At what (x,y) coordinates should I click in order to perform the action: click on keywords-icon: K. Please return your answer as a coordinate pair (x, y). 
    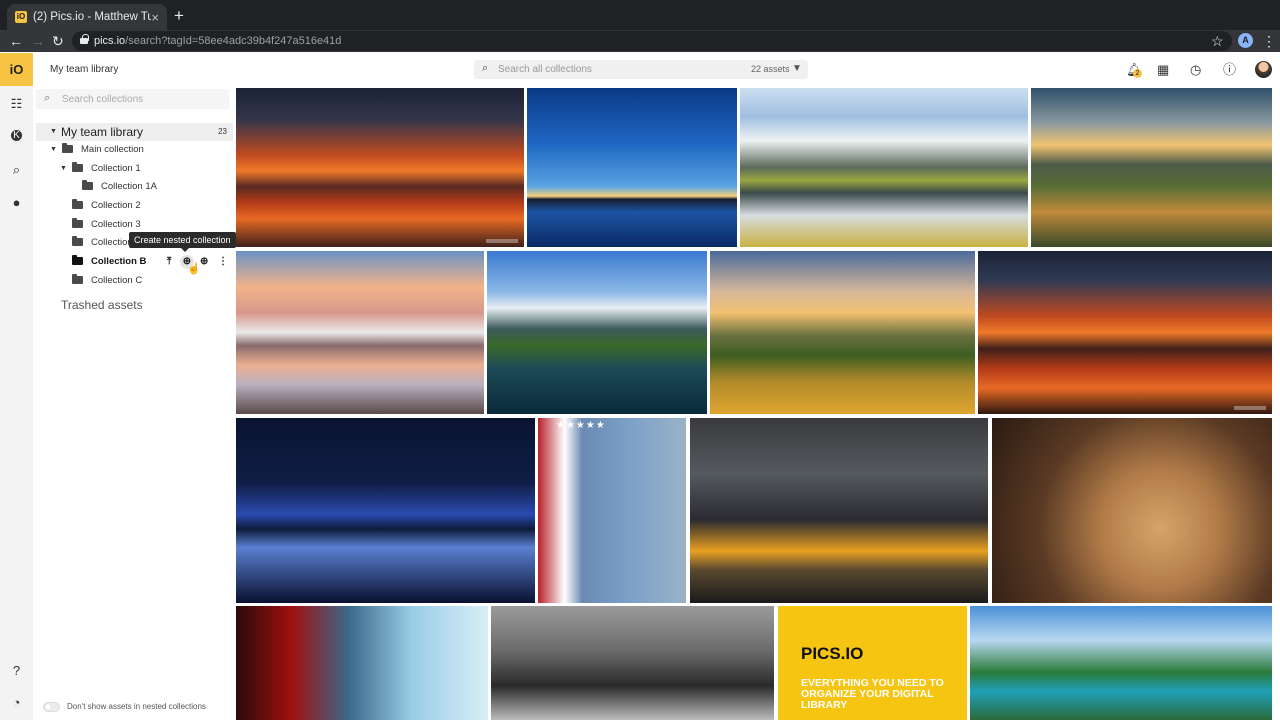
    Looking at the image, I should click on (16, 135).